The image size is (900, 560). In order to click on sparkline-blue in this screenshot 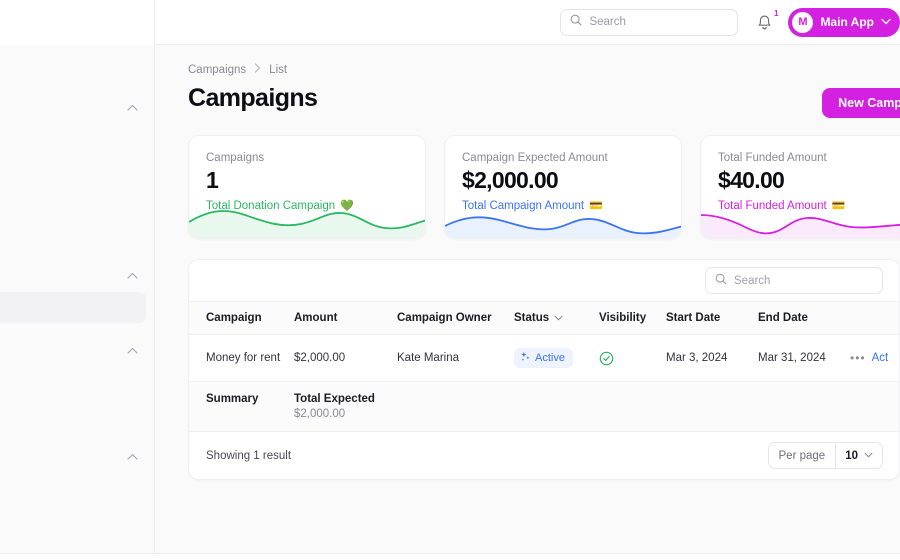, I will do `click(563, 227)`.